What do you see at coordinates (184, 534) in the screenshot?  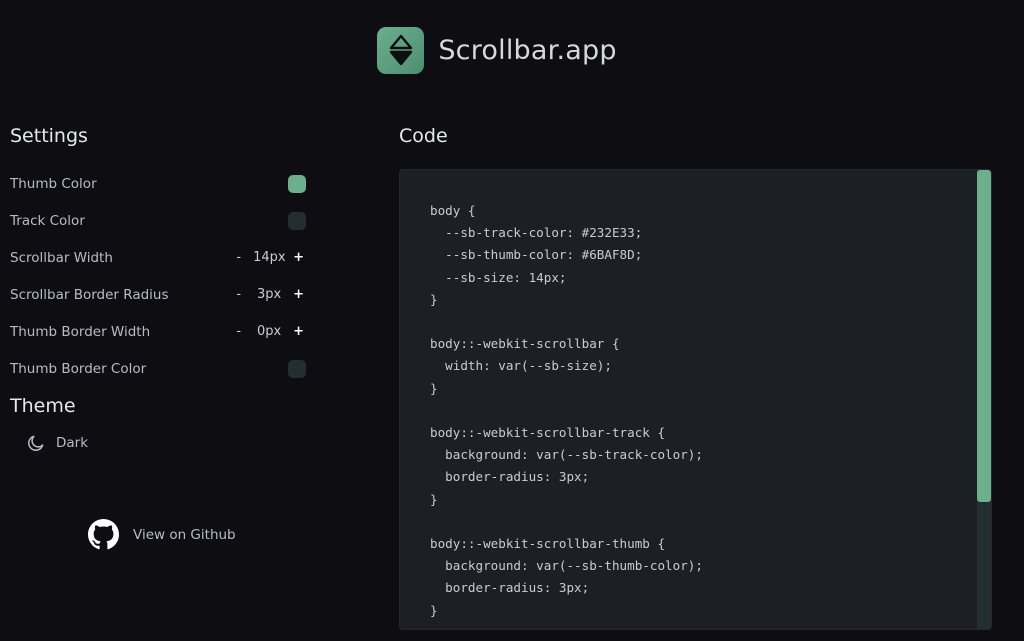 I see `github-link-label: View on Github` at bounding box center [184, 534].